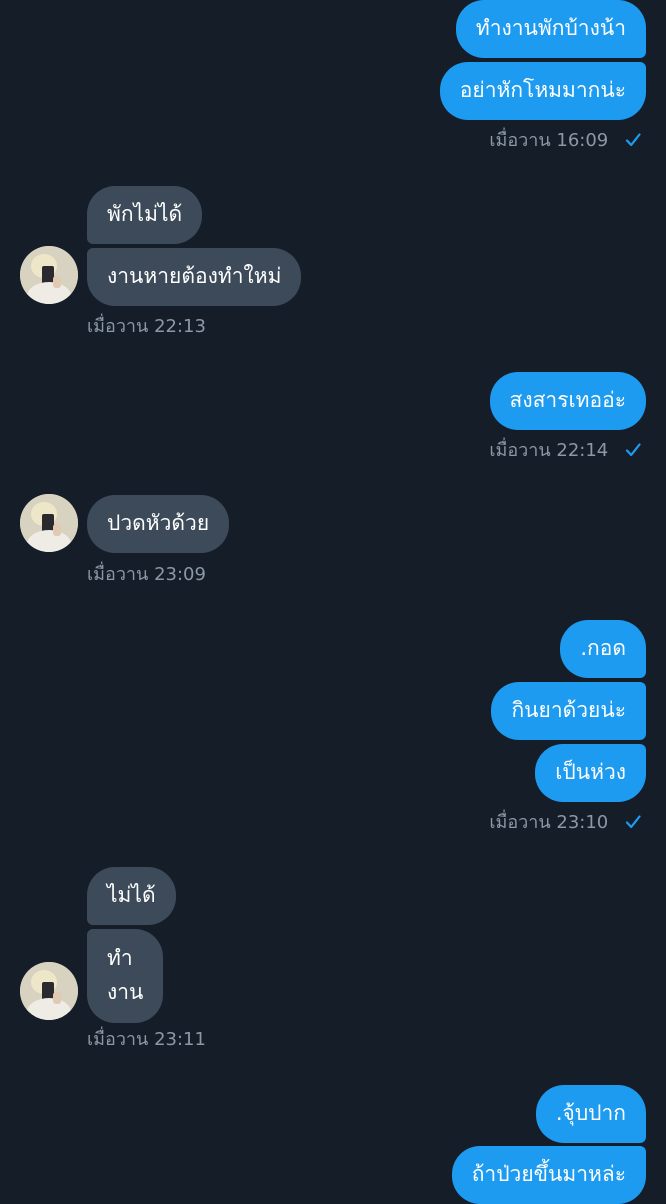 This screenshot has height=1204, width=666. Describe the element at coordinates (125, 976) in the screenshot. I see `incoming-message-bubble: ทำ งาน` at that location.